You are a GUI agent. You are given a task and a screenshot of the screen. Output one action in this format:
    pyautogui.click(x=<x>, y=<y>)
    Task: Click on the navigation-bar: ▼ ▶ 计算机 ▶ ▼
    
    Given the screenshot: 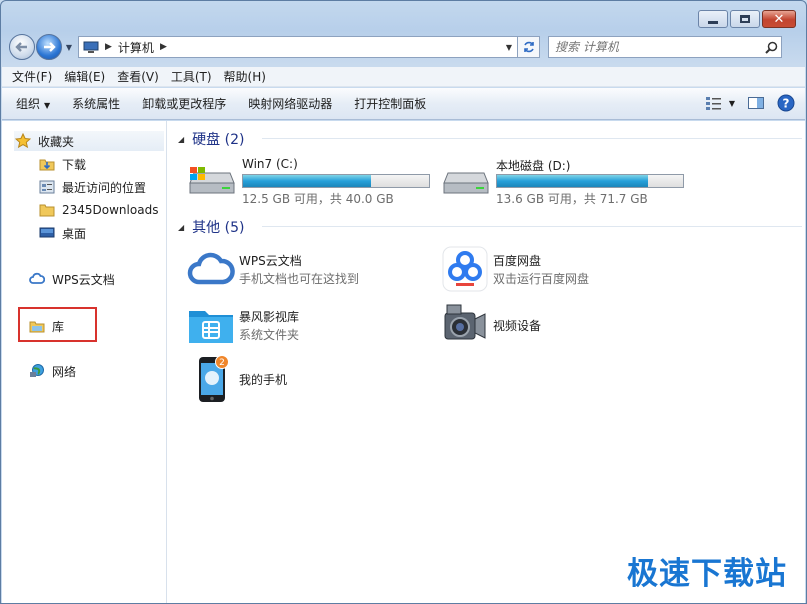 What is the action you would take?
    pyautogui.click(x=403, y=47)
    